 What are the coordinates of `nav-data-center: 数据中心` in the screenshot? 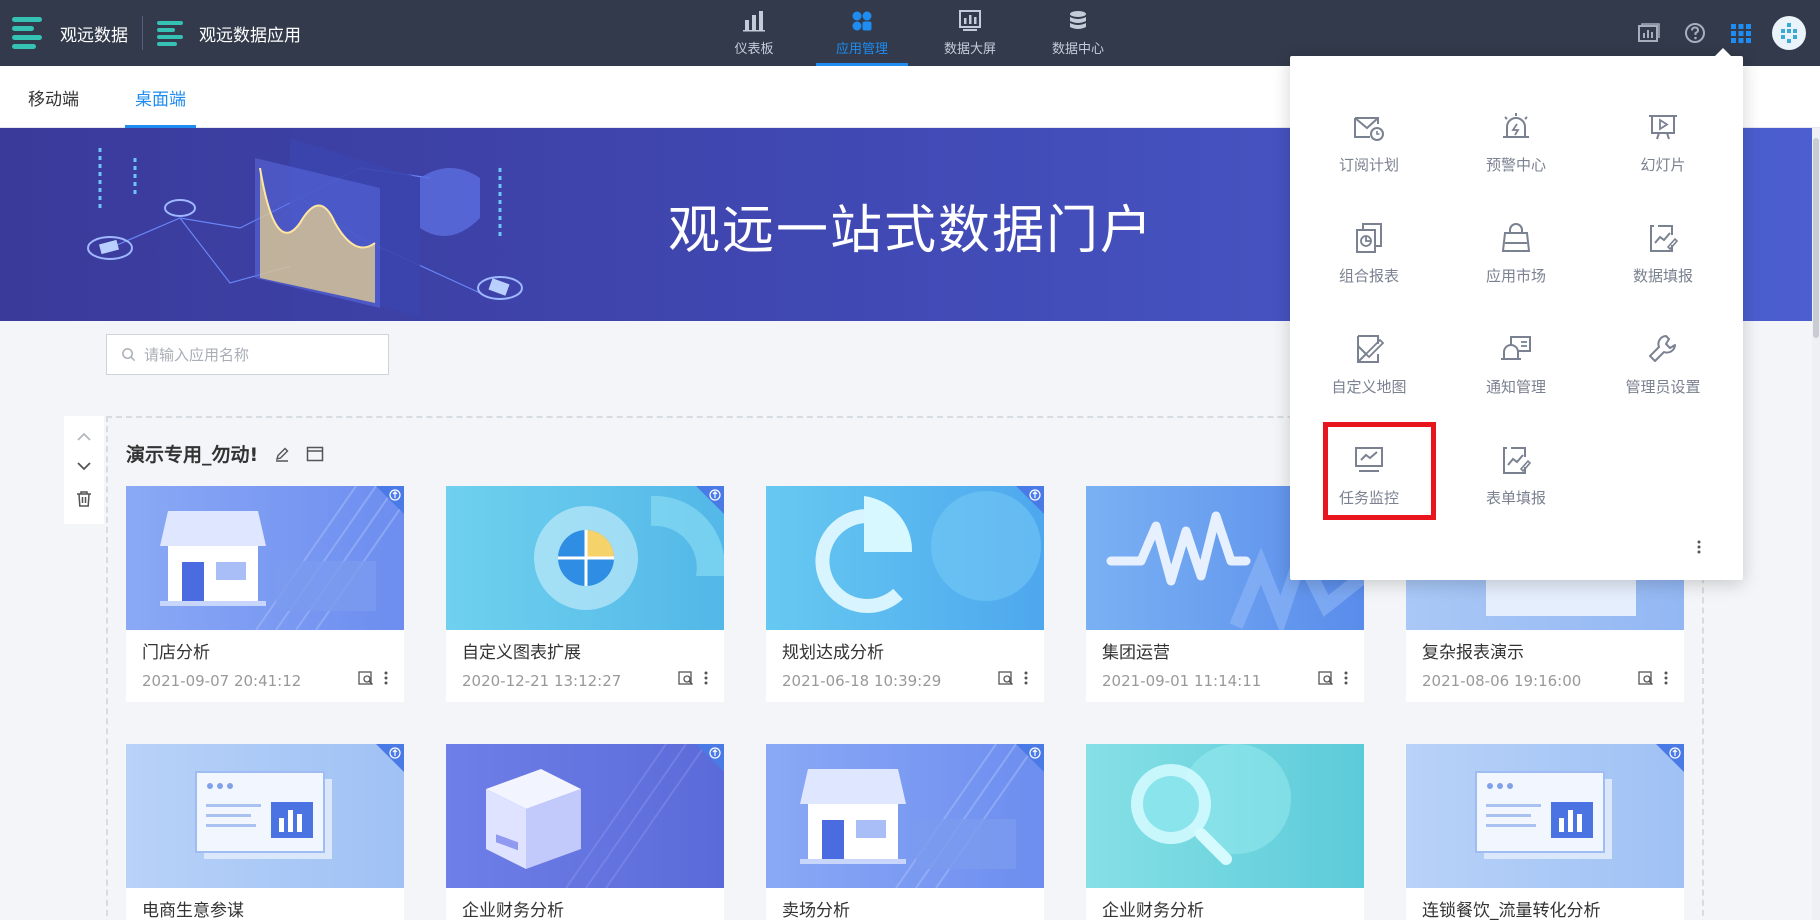 It's located at (1078, 33).